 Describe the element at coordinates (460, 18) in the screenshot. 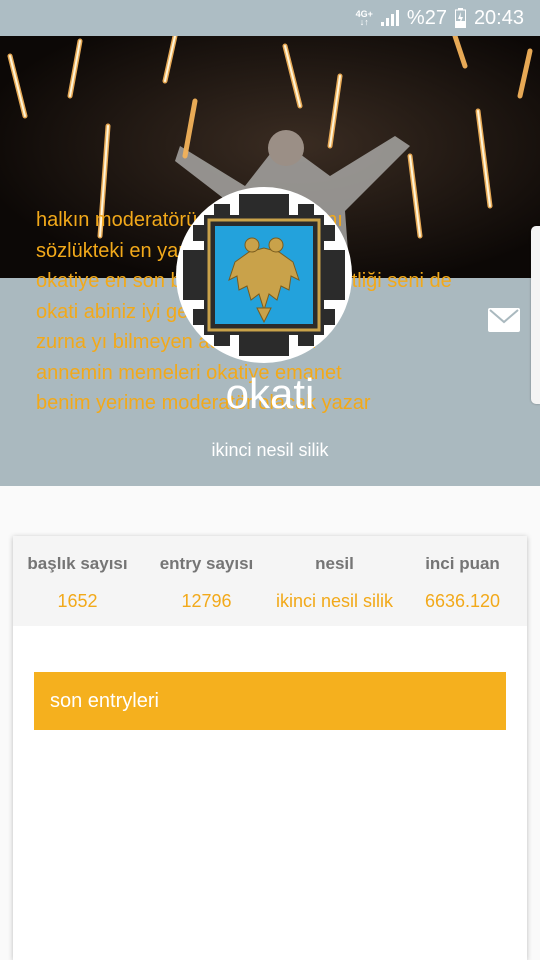

I see `battery-icon` at that location.